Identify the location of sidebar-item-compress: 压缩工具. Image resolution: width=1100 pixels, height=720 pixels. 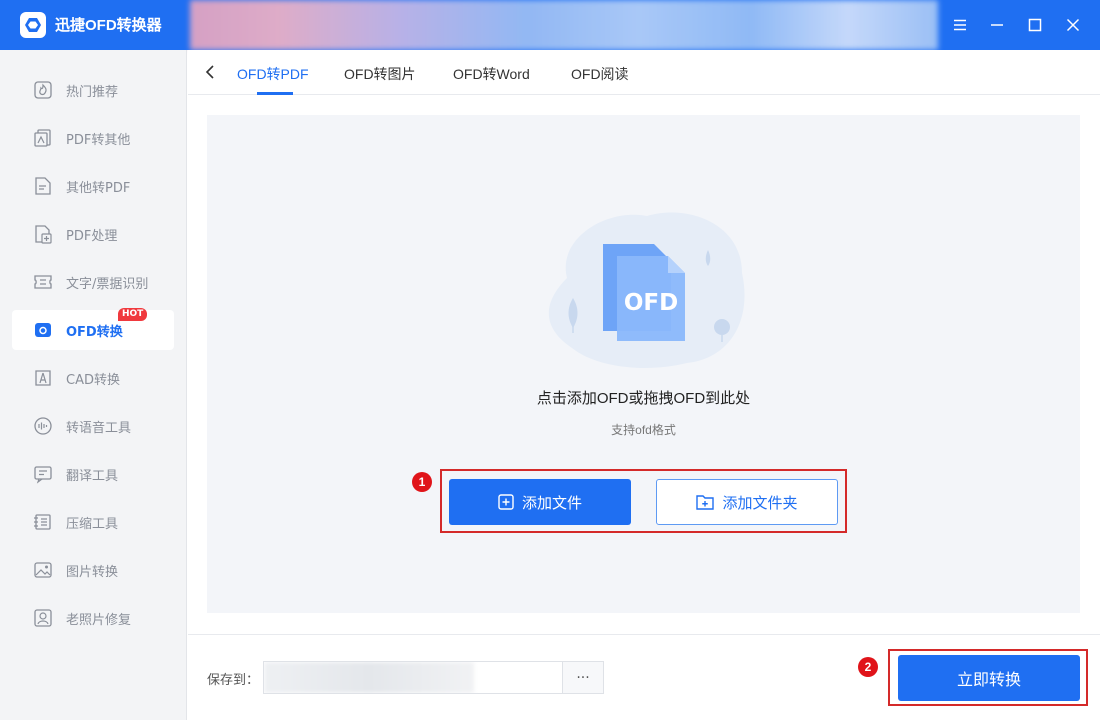
(93, 522).